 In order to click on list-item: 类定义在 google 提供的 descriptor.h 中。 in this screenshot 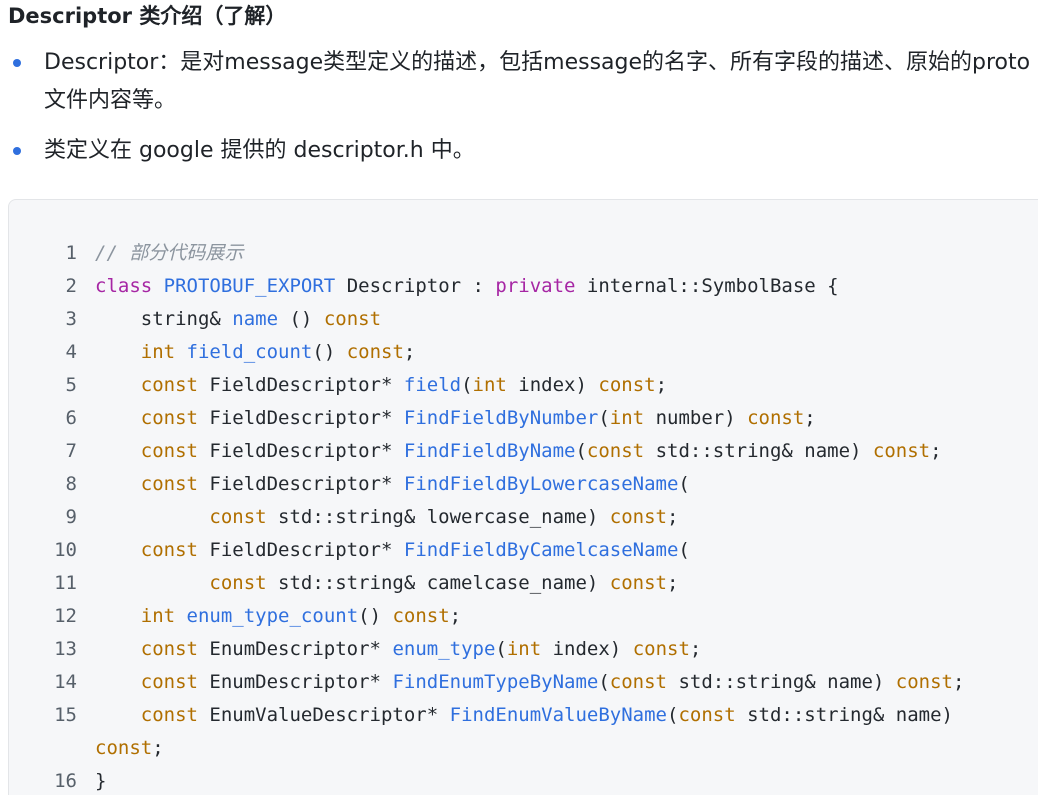, I will do `click(519, 151)`.